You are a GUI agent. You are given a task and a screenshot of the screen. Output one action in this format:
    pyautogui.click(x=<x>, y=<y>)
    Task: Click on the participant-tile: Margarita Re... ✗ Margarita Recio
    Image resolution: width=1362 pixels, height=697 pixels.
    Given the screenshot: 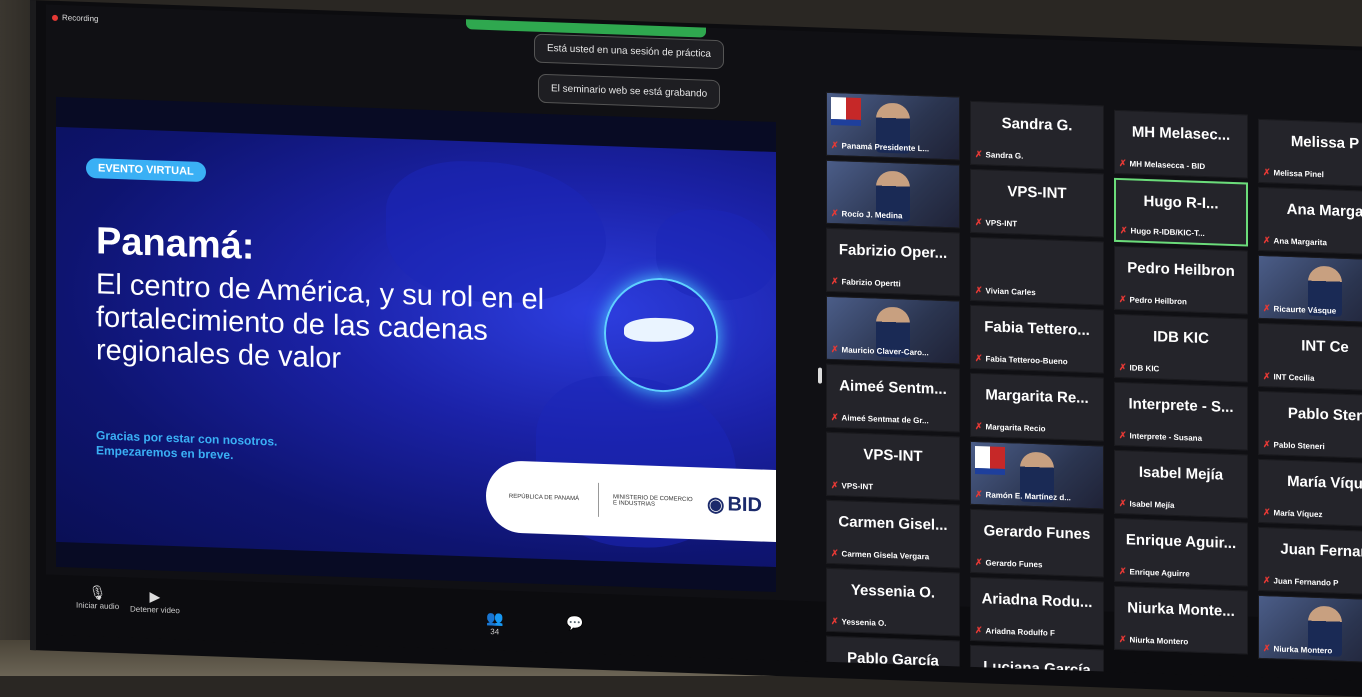 What is the action you would take?
    pyautogui.click(x=1037, y=407)
    